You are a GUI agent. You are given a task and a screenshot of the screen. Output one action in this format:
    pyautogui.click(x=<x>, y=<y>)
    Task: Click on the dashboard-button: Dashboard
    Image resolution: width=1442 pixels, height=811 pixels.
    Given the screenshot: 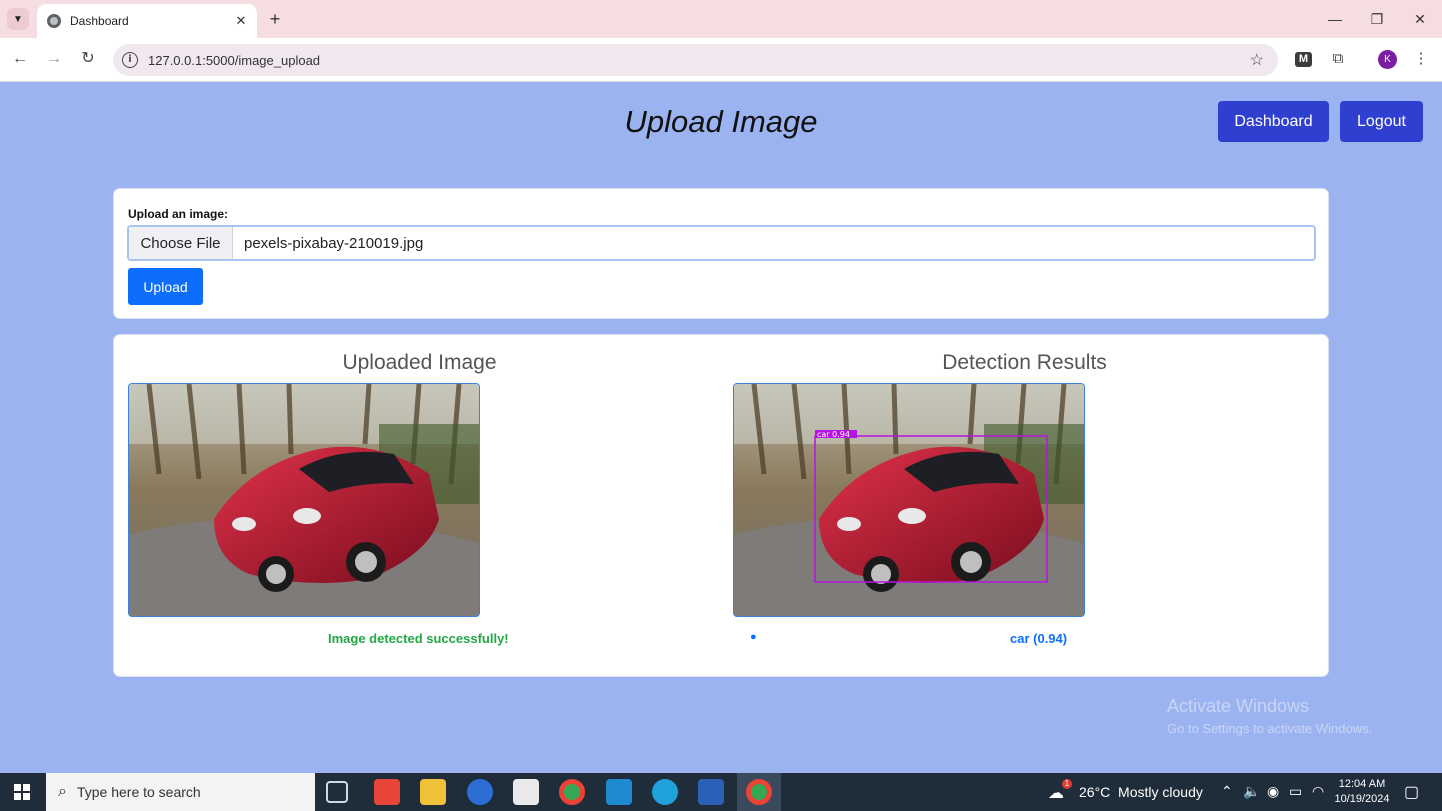 What is the action you would take?
    pyautogui.click(x=1273, y=121)
    